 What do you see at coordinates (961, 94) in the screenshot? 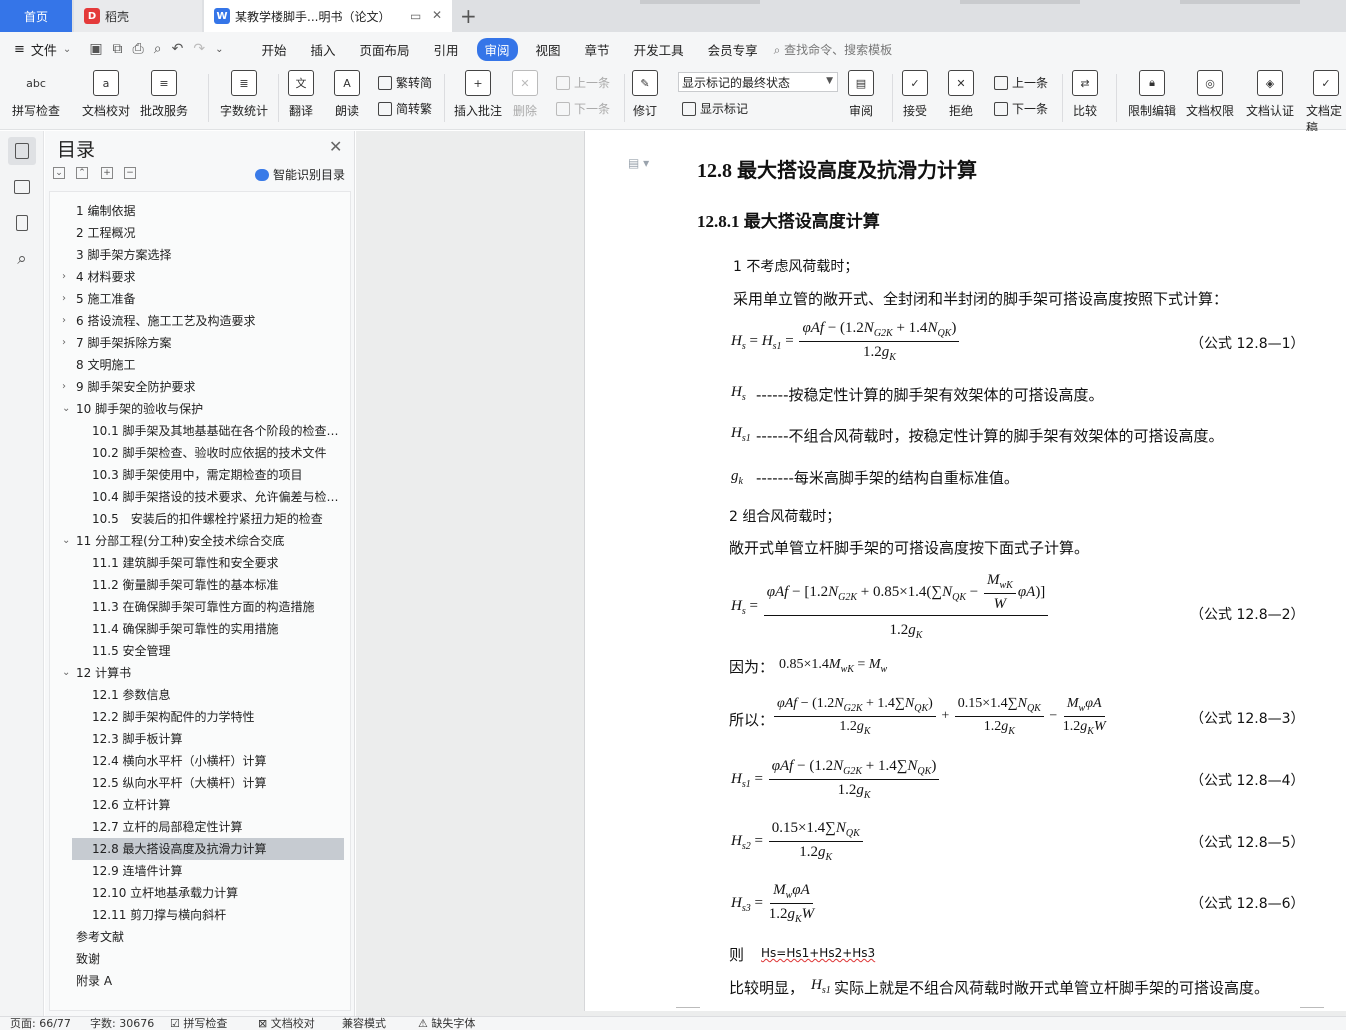
I see `reject-button: ✕ 拒绝` at bounding box center [961, 94].